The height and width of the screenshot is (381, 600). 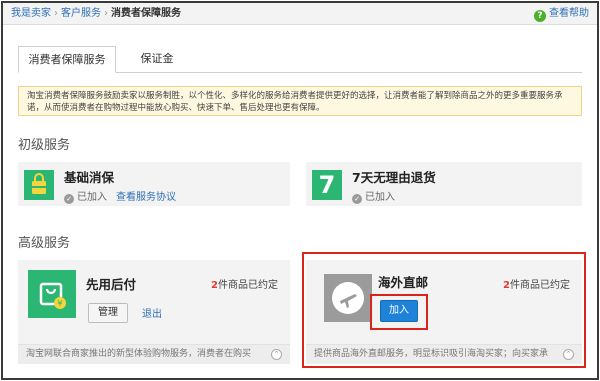 What do you see at coordinates (108, 313) in the screenshot?
I see `manage-button: 管理` at bounding box center [108, 313].